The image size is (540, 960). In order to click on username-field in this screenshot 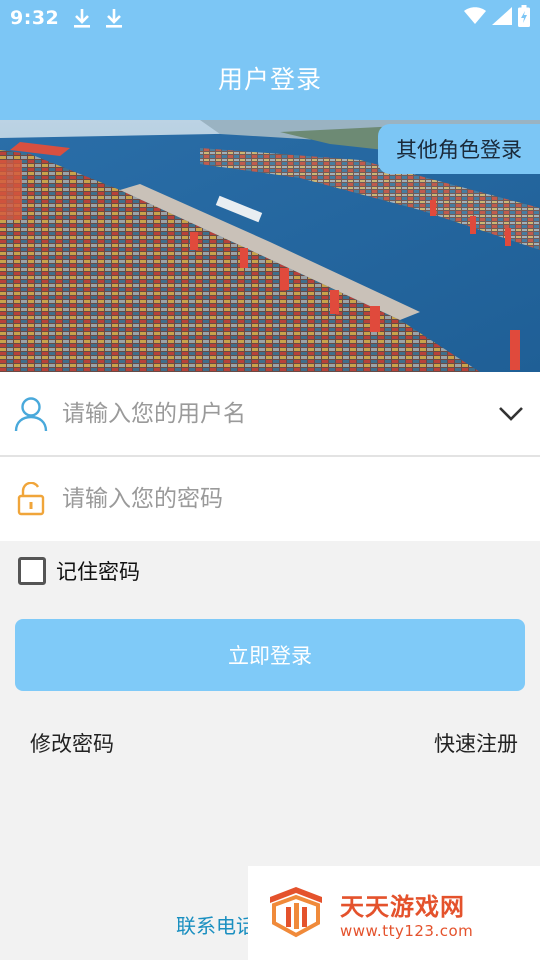, I will do `click(270, 414)`.